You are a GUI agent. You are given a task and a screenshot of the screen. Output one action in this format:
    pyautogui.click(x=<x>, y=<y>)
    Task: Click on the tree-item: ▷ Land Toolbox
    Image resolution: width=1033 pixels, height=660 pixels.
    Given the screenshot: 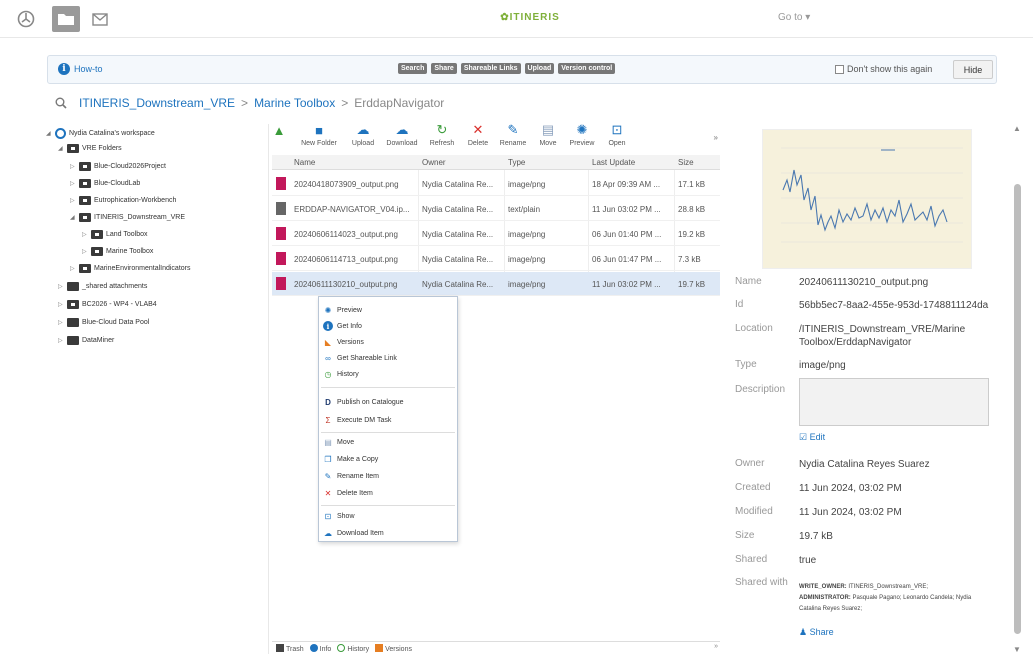 What is the action you would take?
    pyautogui.click(x=115, y=234)
    